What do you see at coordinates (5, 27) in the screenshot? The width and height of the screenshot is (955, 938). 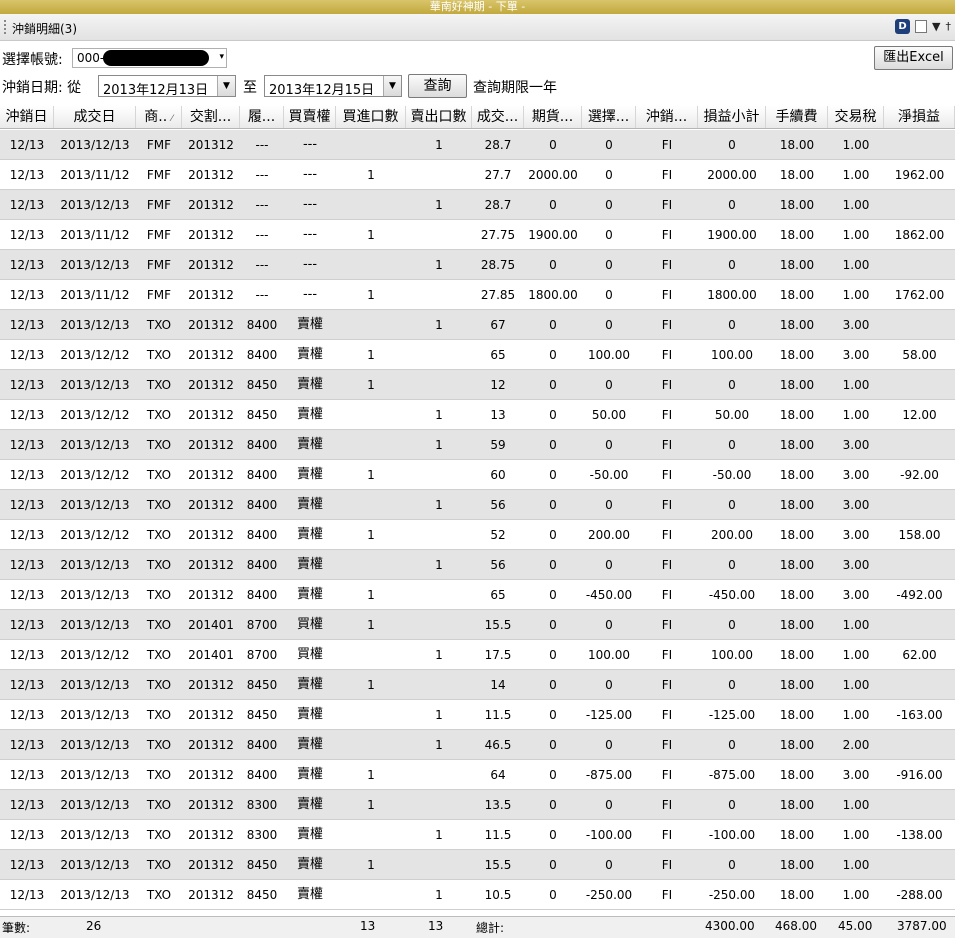 I see `drag-grip-icon` at bounding box center [5, 27].